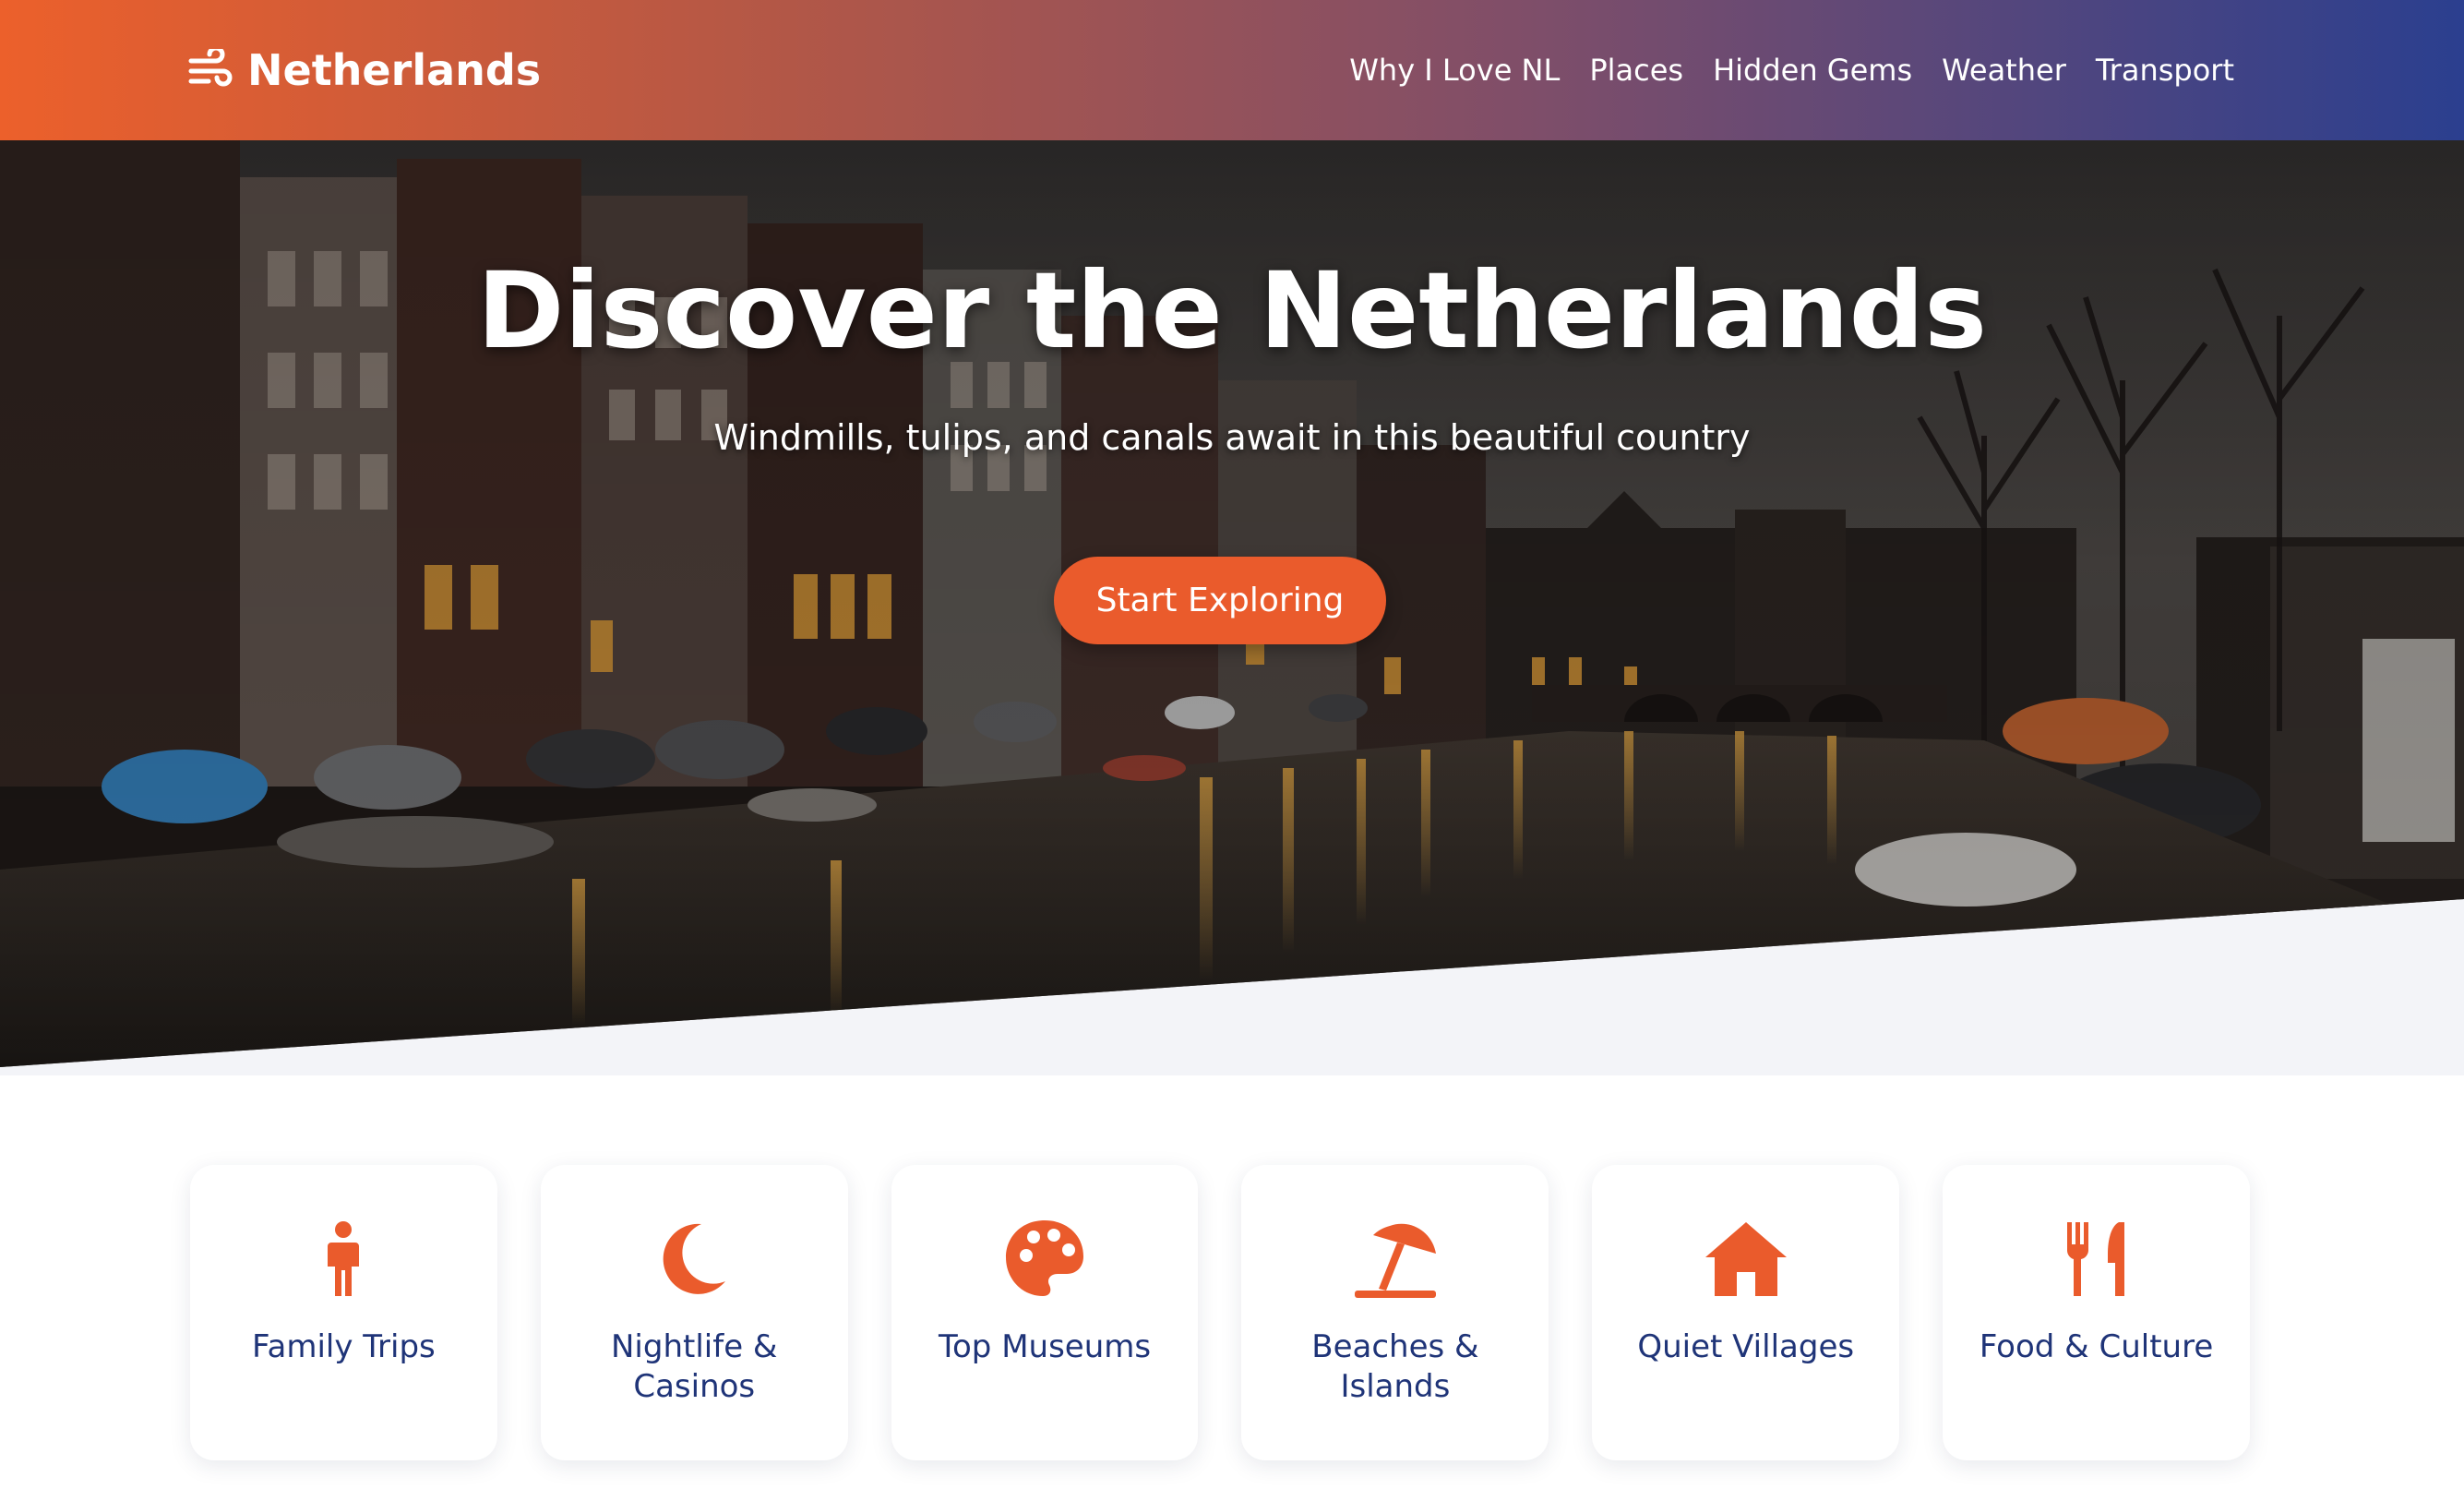  What do you see at coordinates (2096, 1312) in the screenshot?
I see `category-card-food-culture: Food & Culture` at bounding box center [2096, 1312].